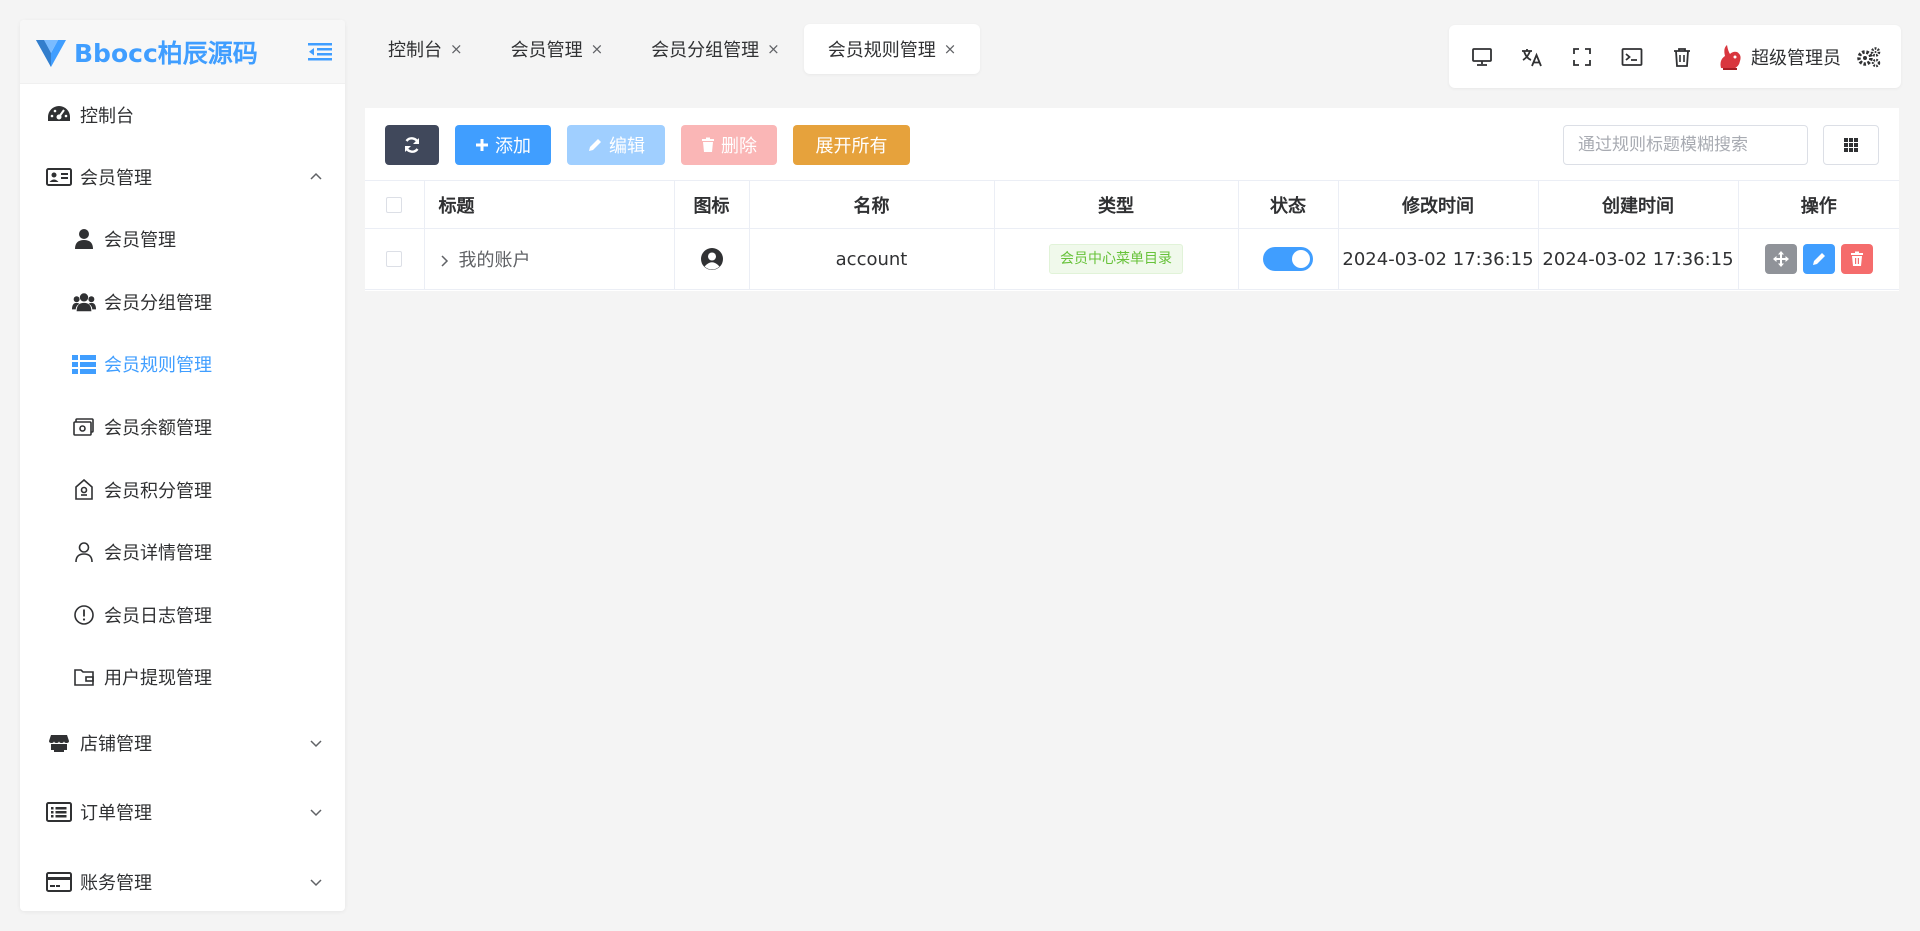 This screenshot has width=1920, height=931. I want to click on sidebar-item-label: 店铺管理, so click(116, 744).